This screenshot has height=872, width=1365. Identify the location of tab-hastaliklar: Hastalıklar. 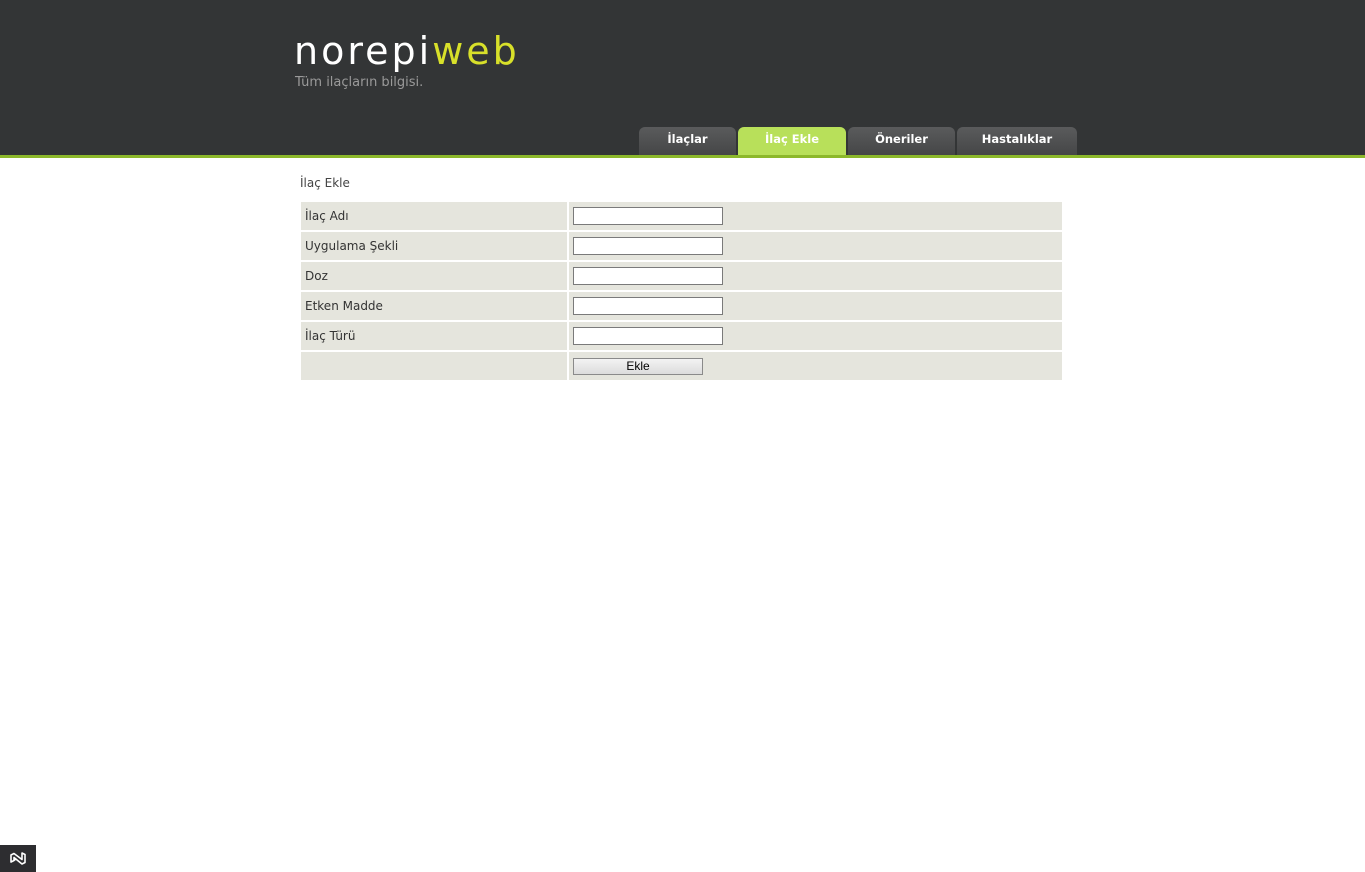
(1017, 141).